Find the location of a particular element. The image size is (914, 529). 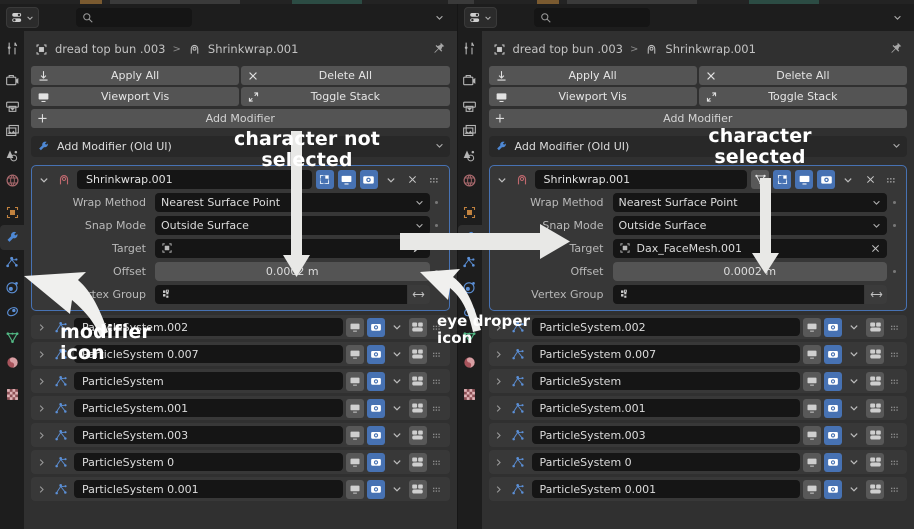

search-input is located at coordinates (134, 17).